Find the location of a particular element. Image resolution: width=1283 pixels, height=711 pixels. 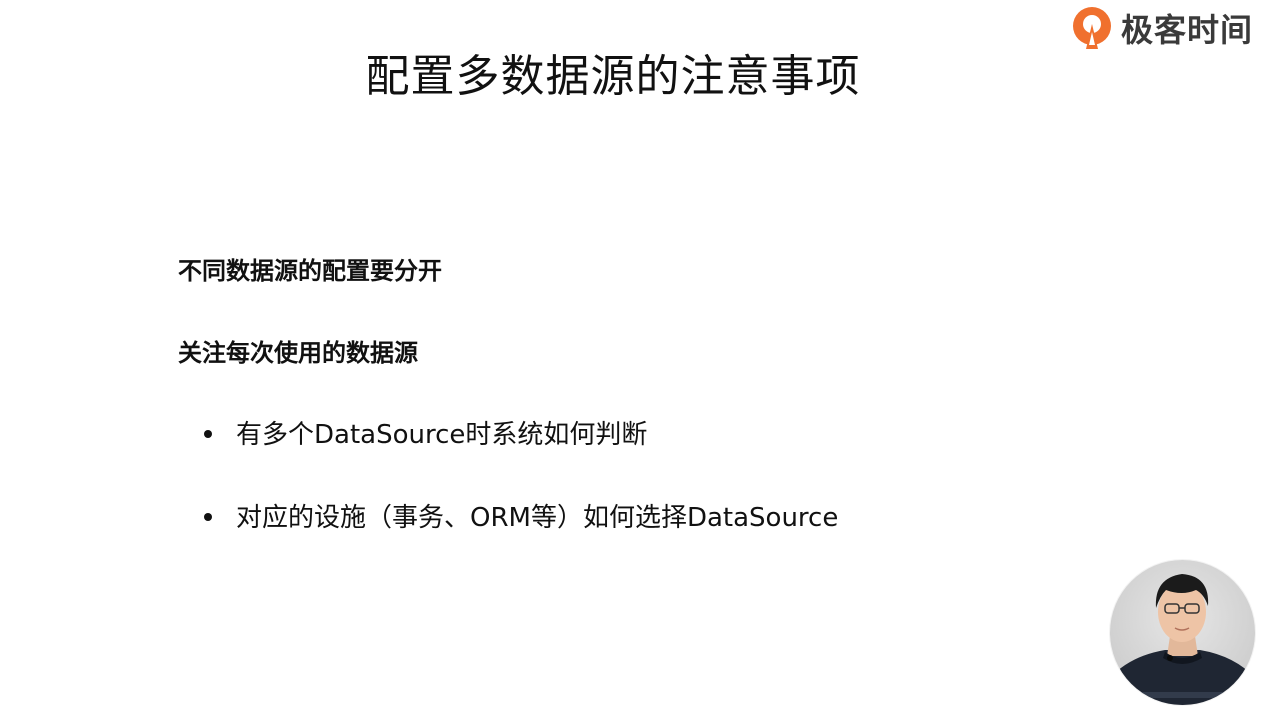

presenter-video-avatar is located at coordinates (1182, 632).